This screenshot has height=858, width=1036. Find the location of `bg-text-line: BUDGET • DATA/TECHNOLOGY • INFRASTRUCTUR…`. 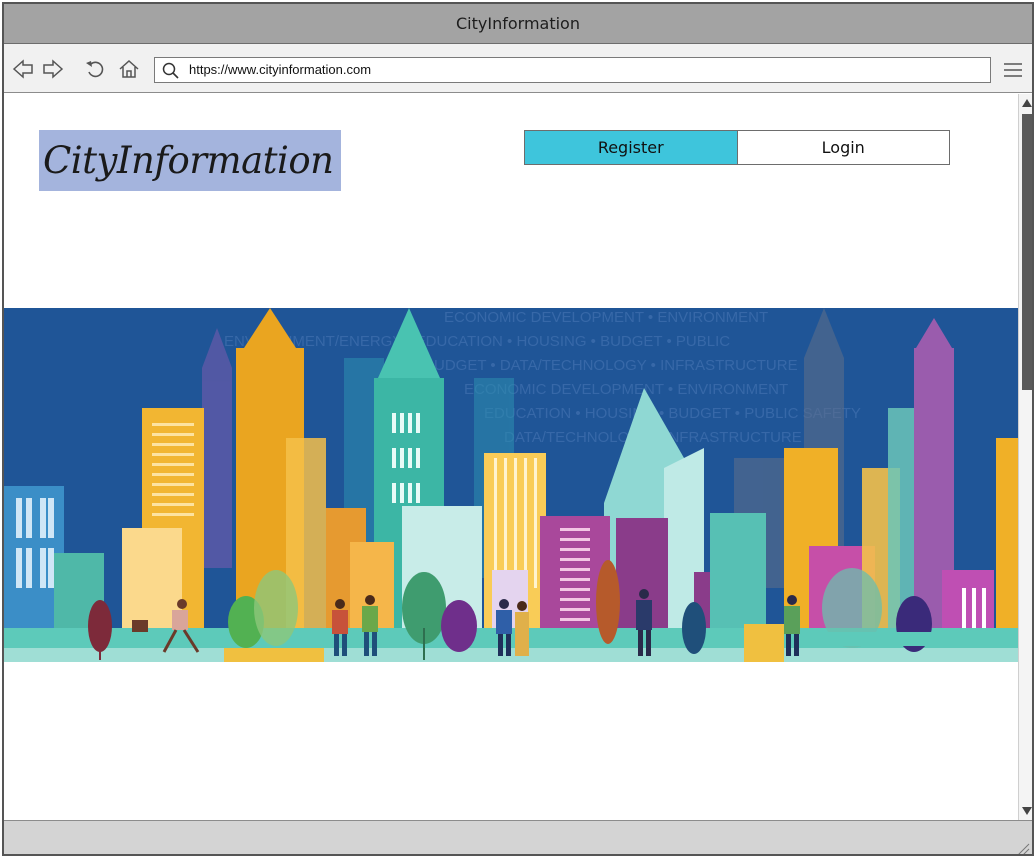

bg-text-line: BUDGET • DATA/TECHNOLOGY • INFRASTRUCTUR… is located at coordinates (611, 365).